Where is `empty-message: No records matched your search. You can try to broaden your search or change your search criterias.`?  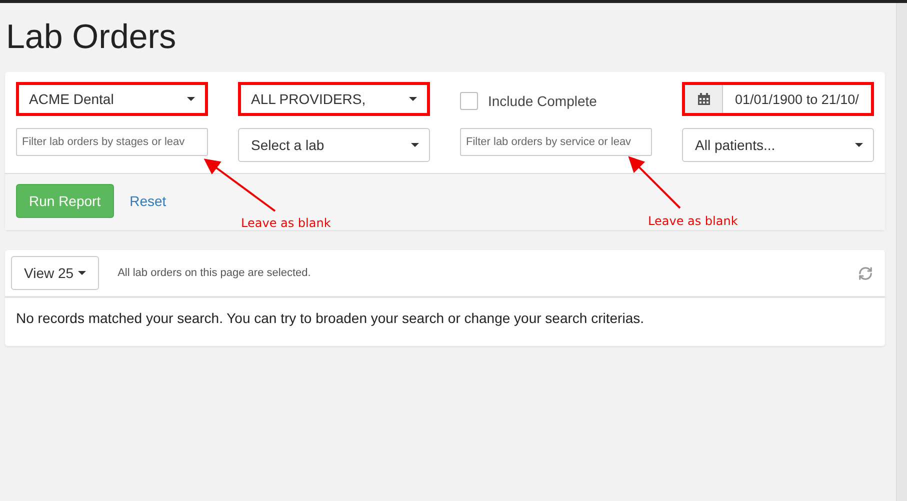
empty-message: No records matched your search. You can try to broaden your search or change your search criterias. is located at coordinates (330, 318).